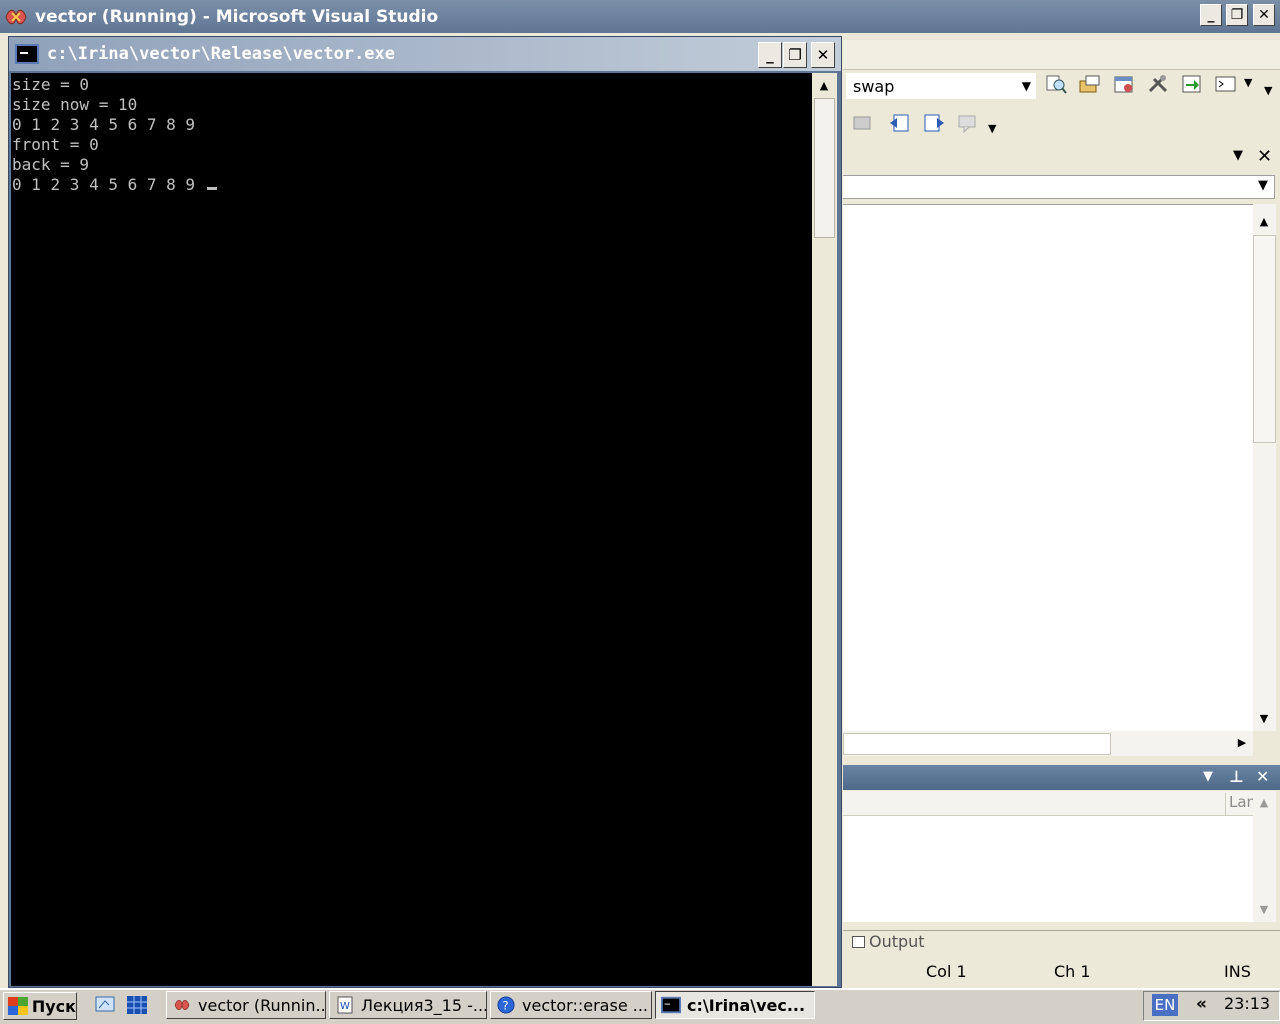 This screenshot has height=1024, width=1280. Describe the element at coordinates (934, 123) in the screenshot. I see `next-bookmark-icon` at that location.